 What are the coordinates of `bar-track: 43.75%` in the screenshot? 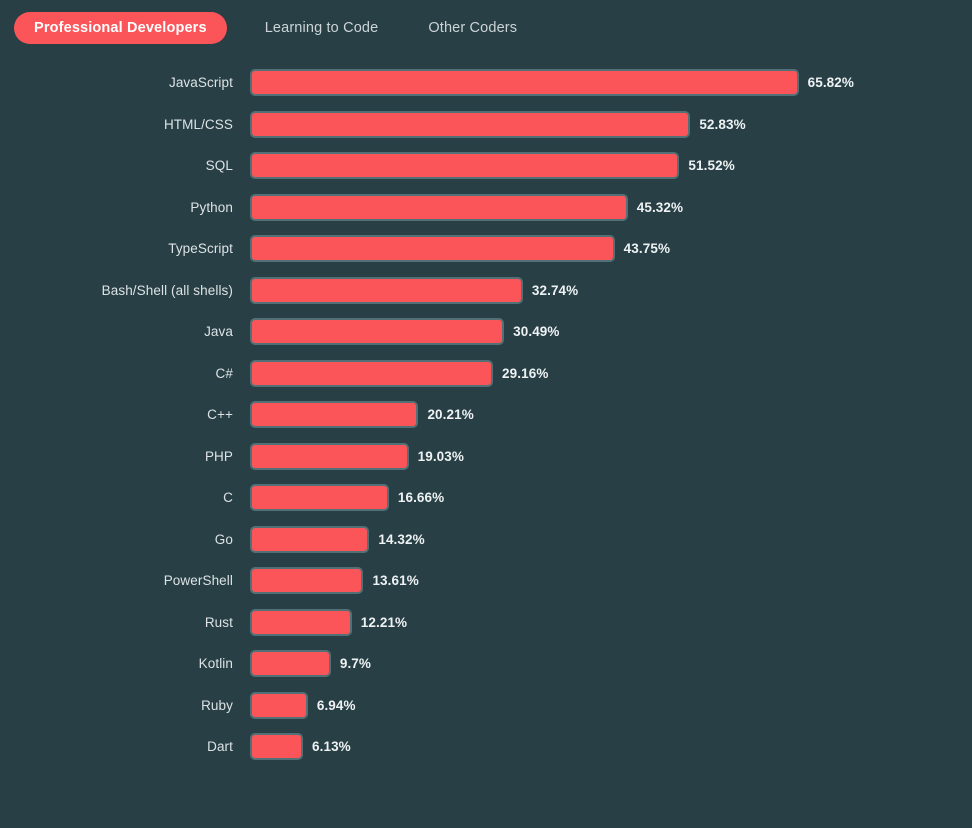 It's located at (611, 249).